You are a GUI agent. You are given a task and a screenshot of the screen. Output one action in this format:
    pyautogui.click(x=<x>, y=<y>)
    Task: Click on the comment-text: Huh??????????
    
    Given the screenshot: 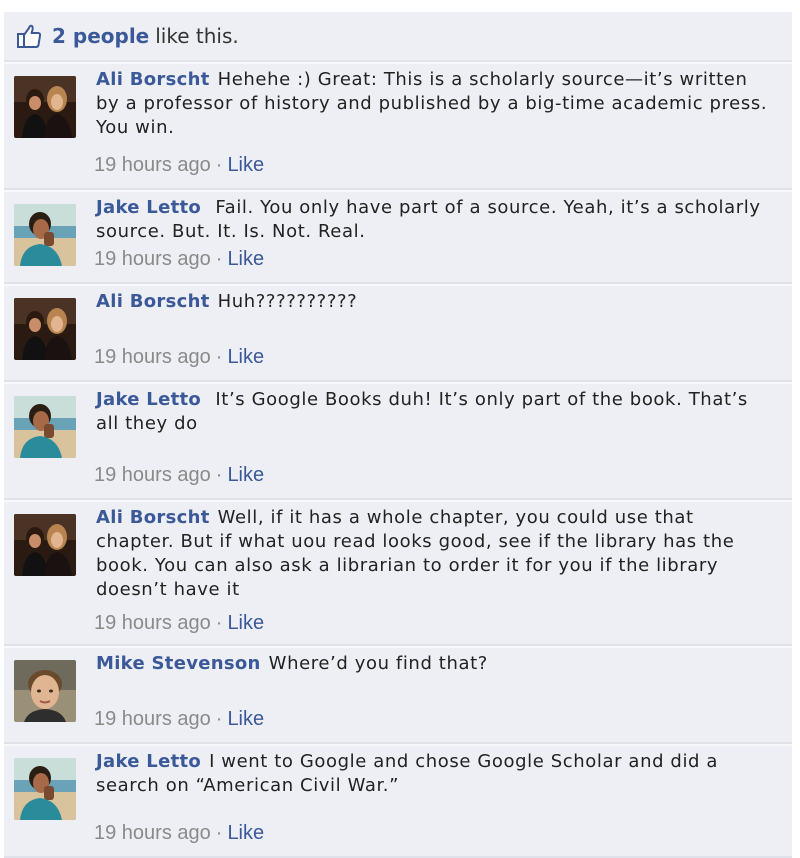 What is the action you would take?
    pyautogui.click(x=287, y=301)
    